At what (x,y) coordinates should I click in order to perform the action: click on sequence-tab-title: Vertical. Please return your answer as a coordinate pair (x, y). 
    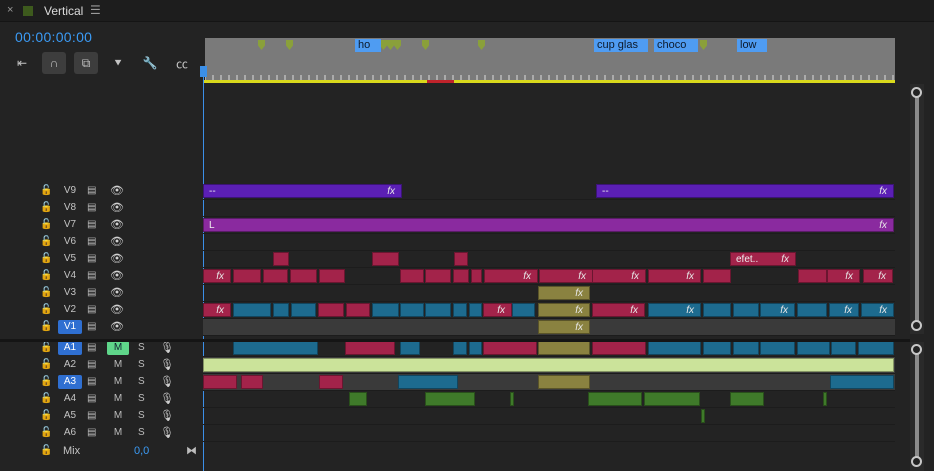
    Looking at the image, I should click on (63, 11).